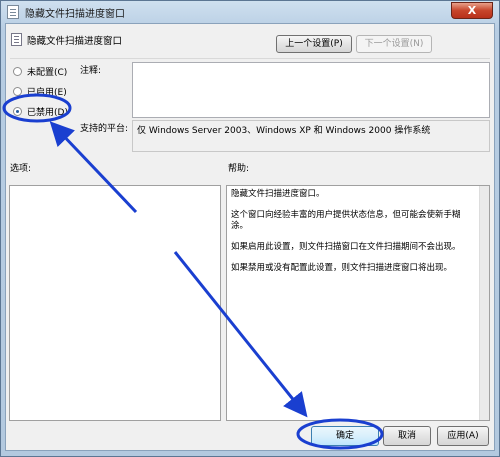 The image size is (500, 457). Describe the element at coordinates (463, 436) in the screenshot. I see `apply-button: 应用(A)` at that location.